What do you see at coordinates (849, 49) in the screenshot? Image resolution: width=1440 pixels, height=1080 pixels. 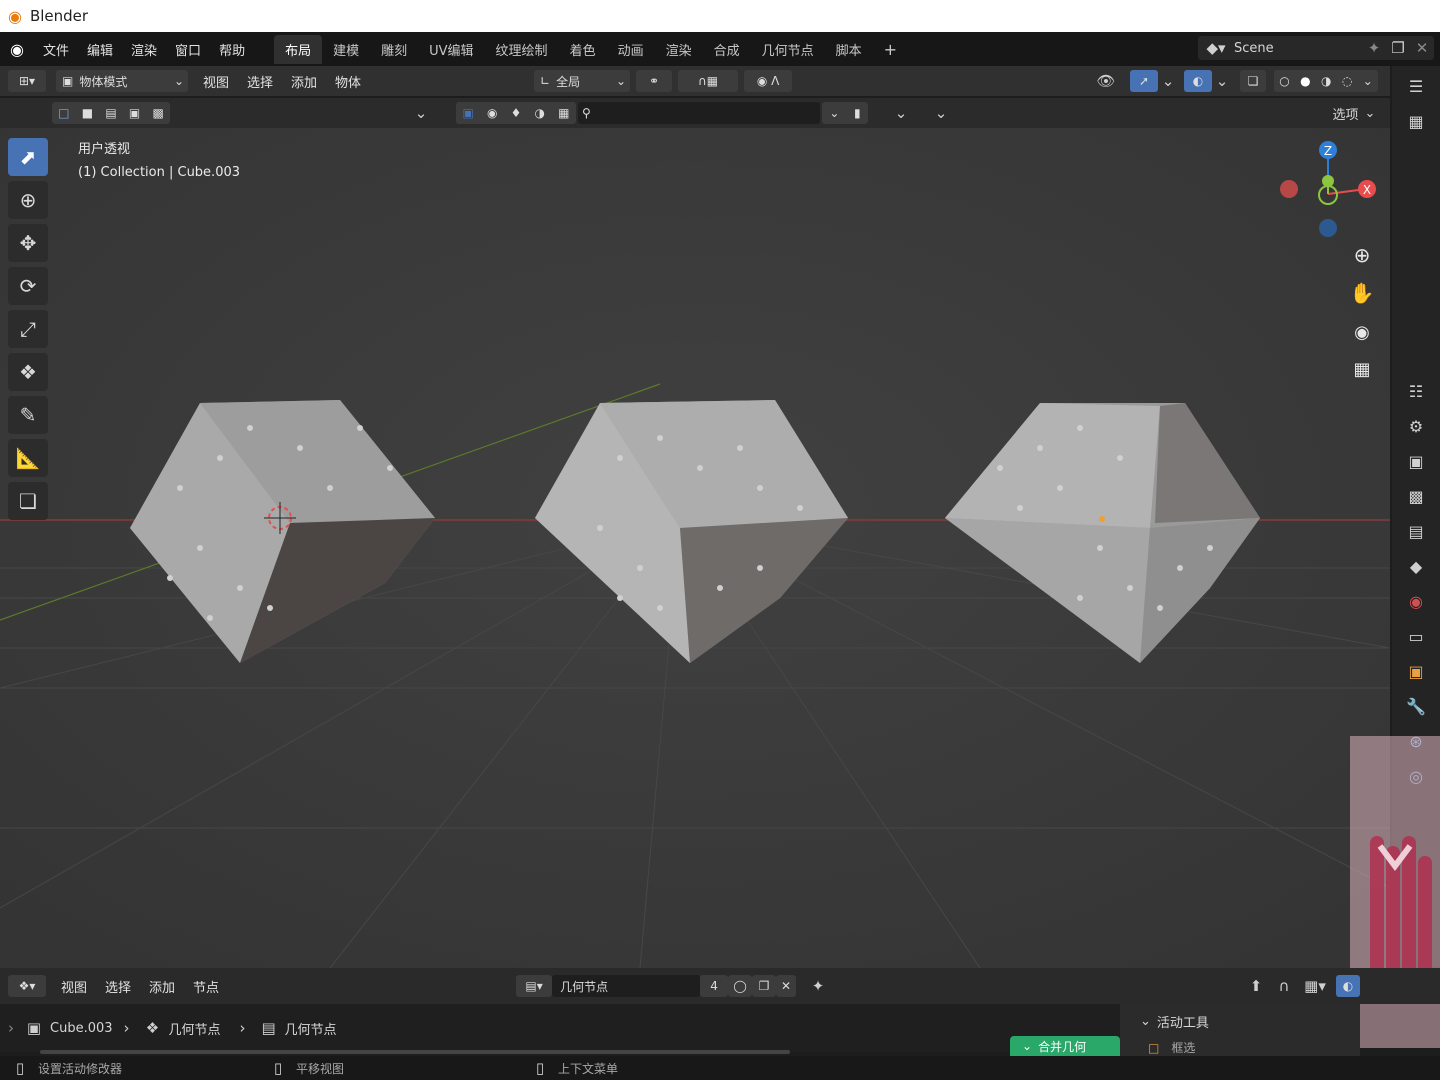 I see `tab-scripting: 脚本` at bounding box center [849, 49].